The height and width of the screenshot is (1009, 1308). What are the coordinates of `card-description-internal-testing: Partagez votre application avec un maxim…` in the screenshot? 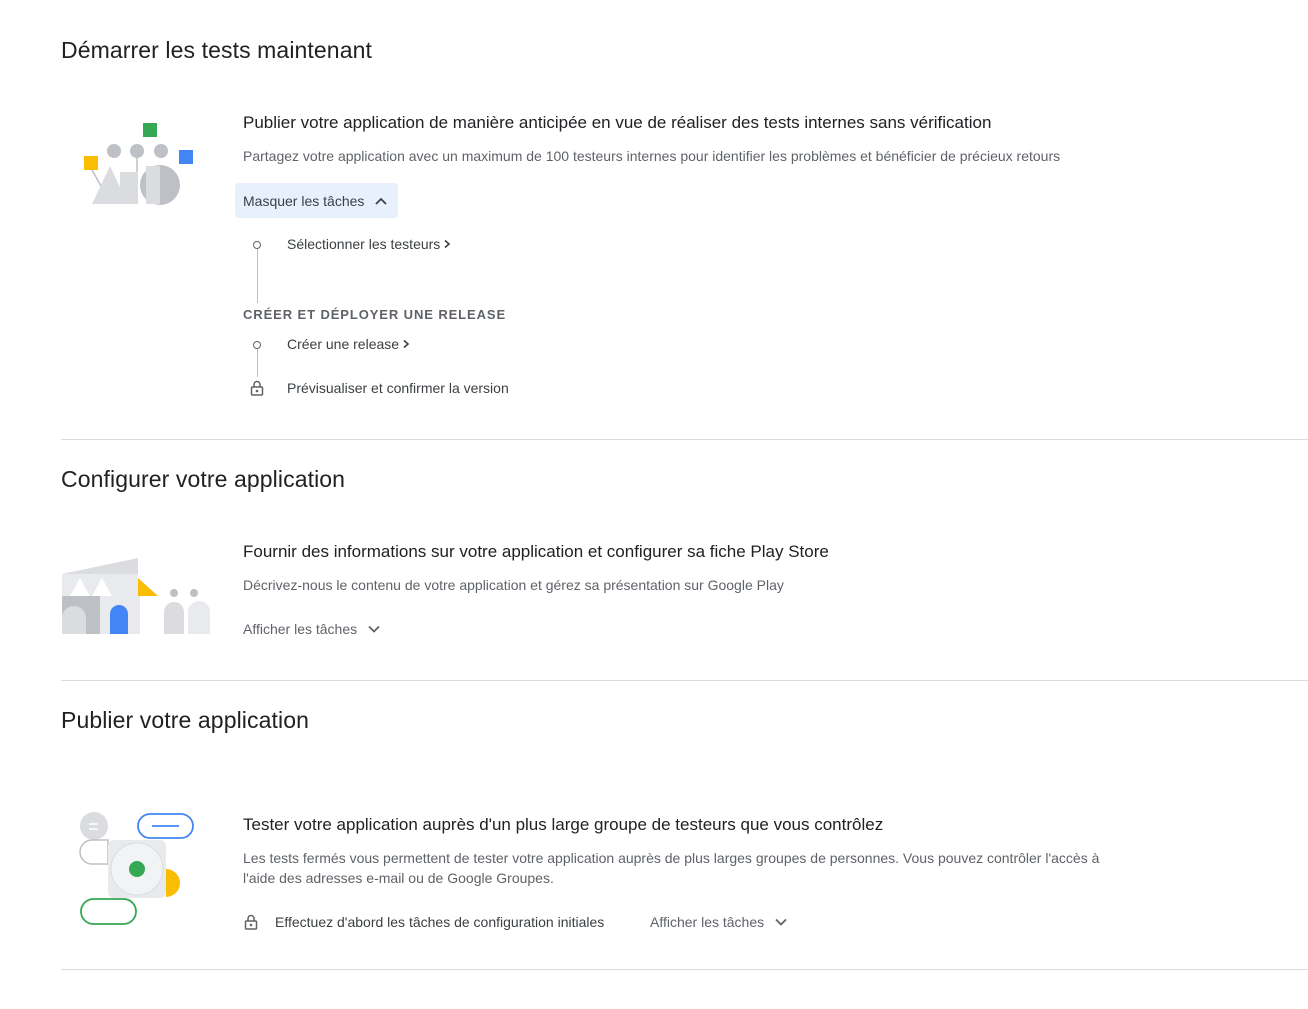 It's located at (652, 156).